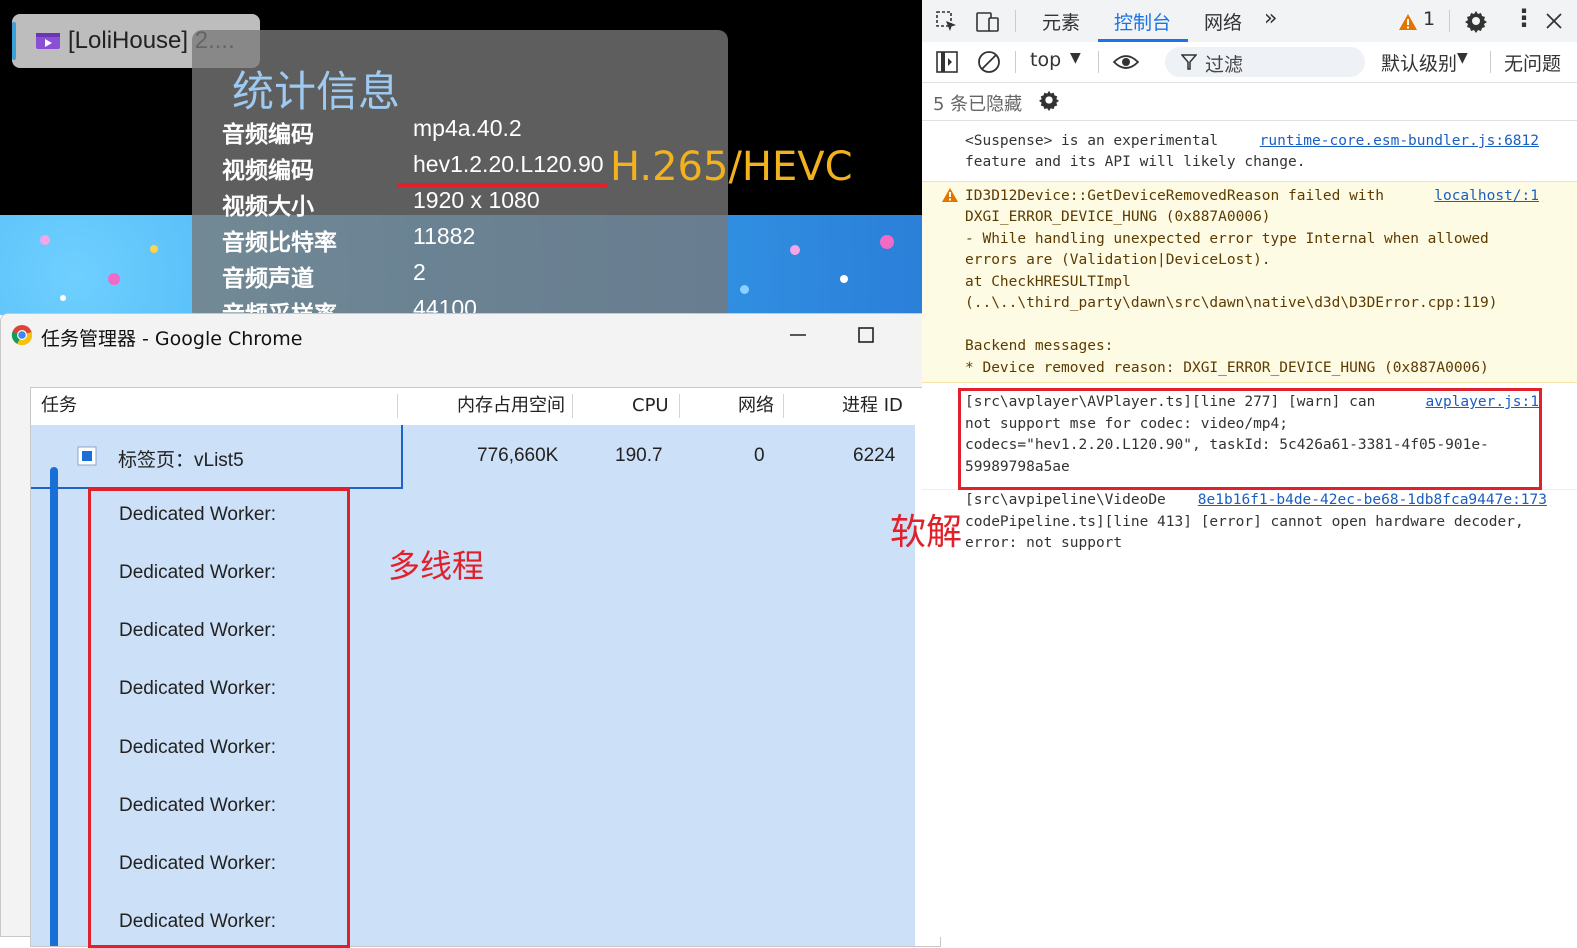 This screenshot has height=948, width=1577. I want to click on message-text: <Suspense> is an experimental, so click(1092, 141).